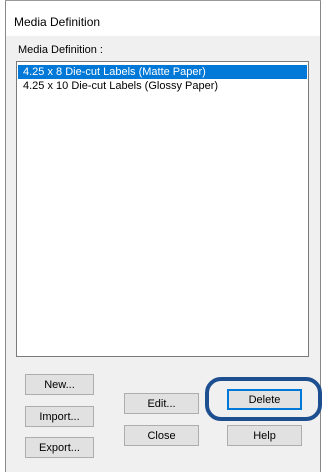 The image size is (328, 472). I want to click on media-list-caption: Media Definition :, so click(60, 50).